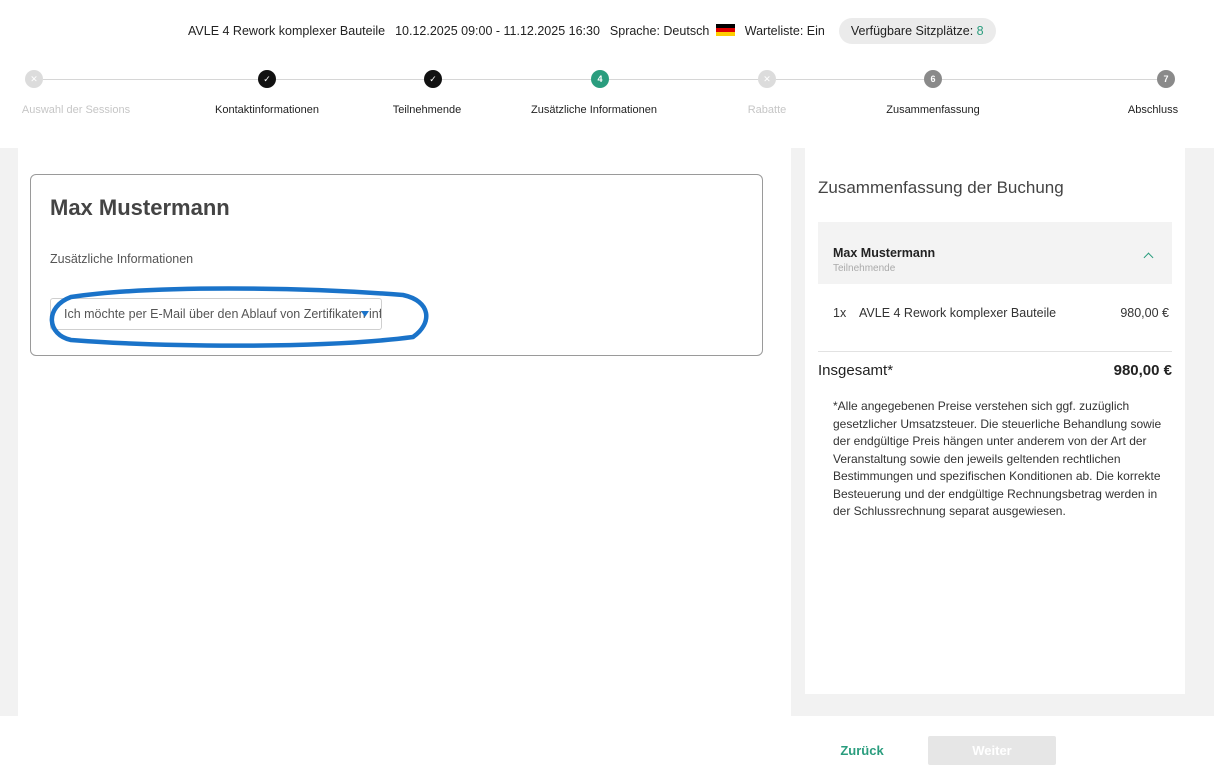  Describe the element at coordinates (672, 31) in the screenshot. I see `language-info: Sprache: Deutsch` at that location.